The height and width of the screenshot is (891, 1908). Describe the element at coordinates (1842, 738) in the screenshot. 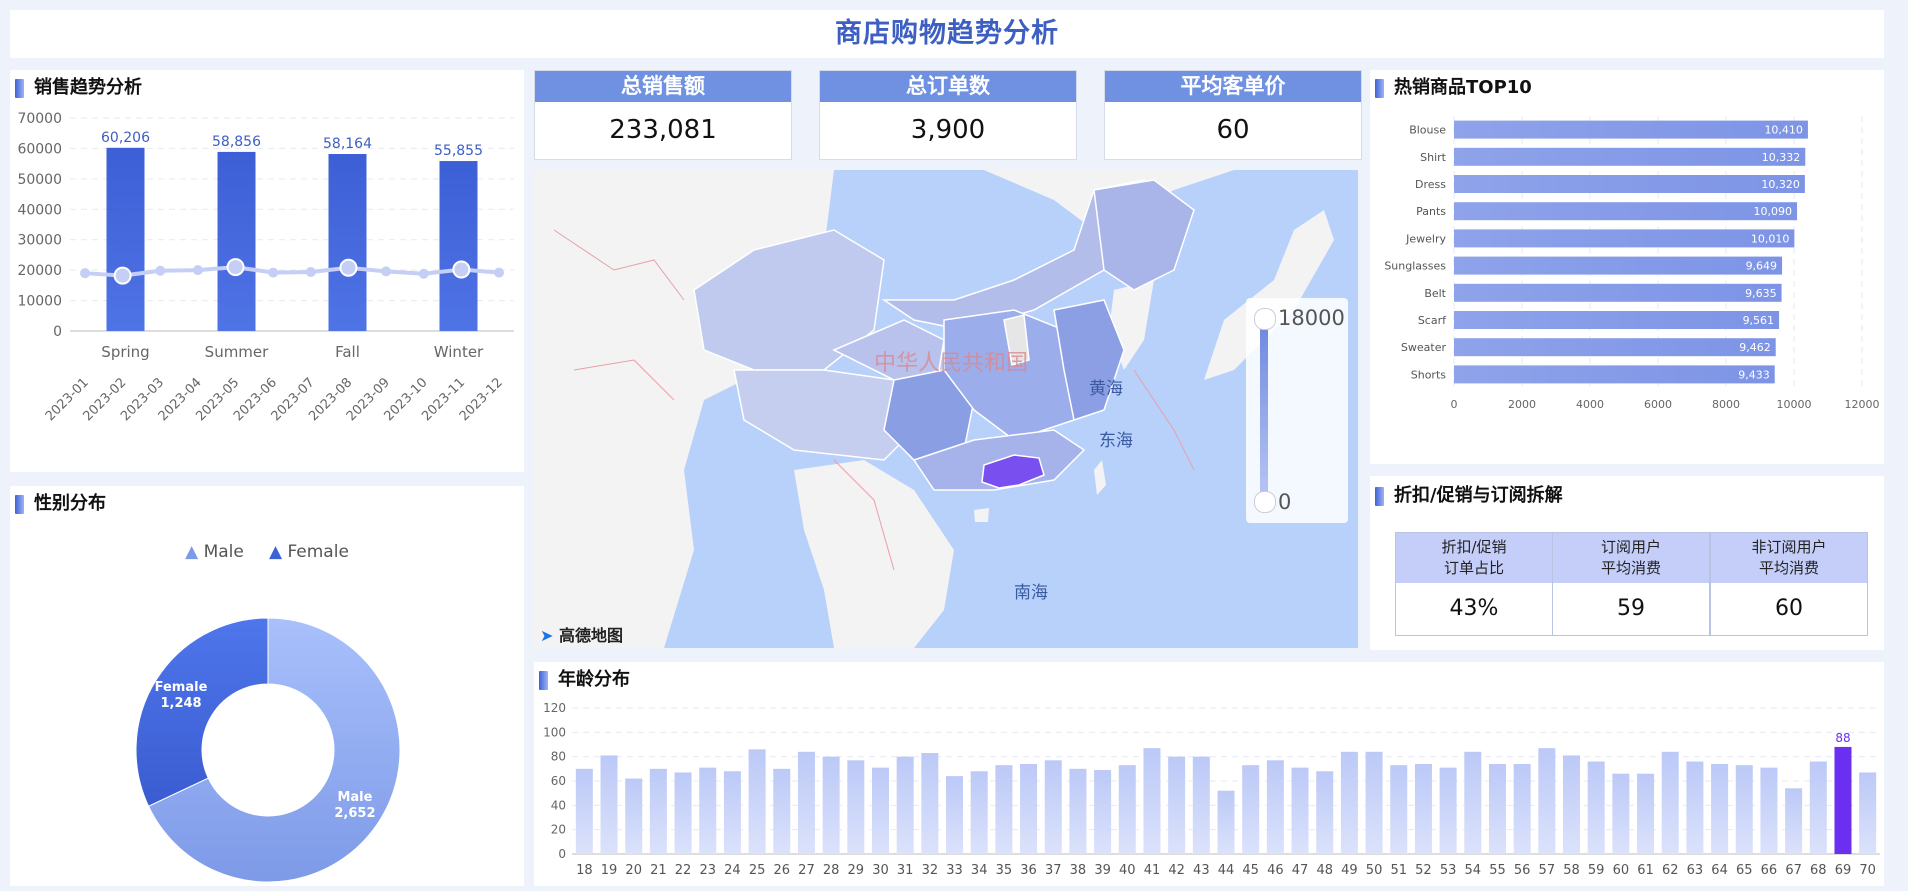

I see `age-highlight-label: 88` at that location.